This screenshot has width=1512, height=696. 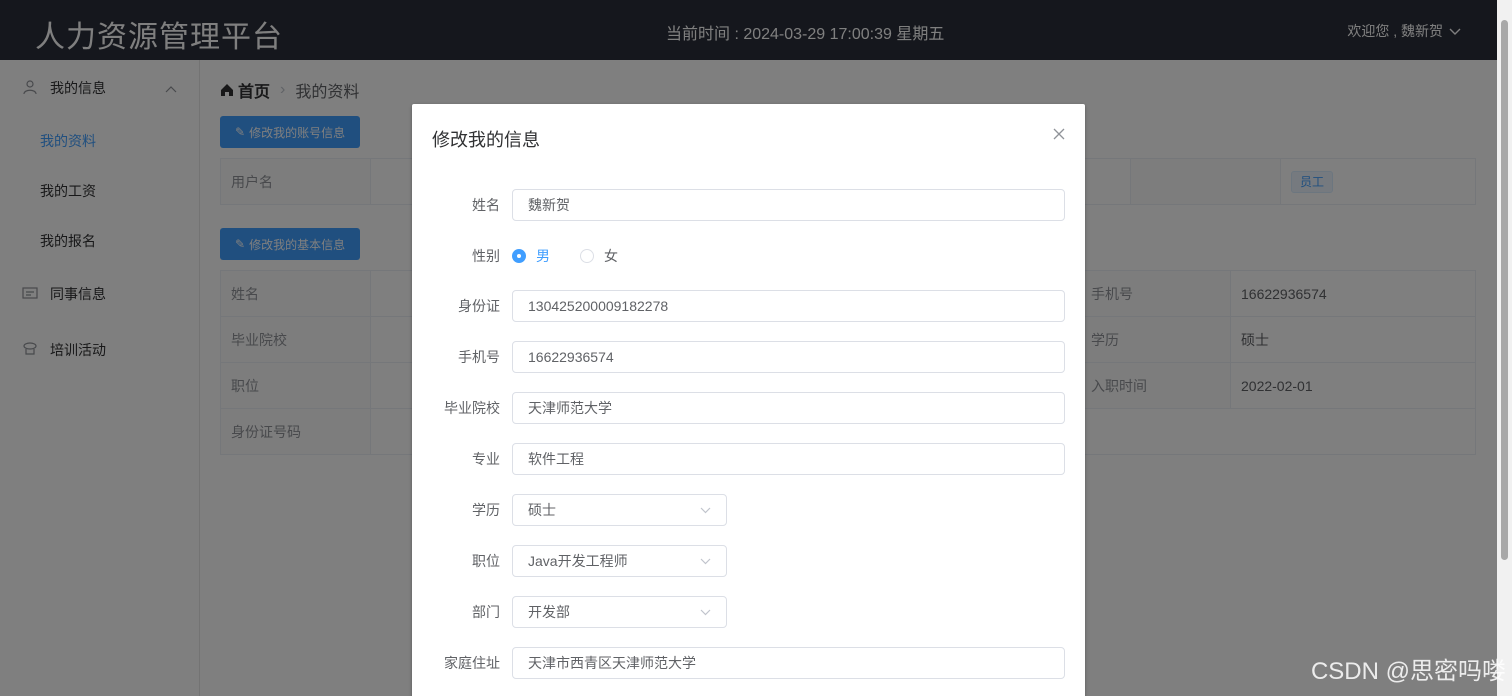 What do you see at coordinates (1059, 134) in the screenshot?
I see `close-icon` at bounding box center [1059, 134].